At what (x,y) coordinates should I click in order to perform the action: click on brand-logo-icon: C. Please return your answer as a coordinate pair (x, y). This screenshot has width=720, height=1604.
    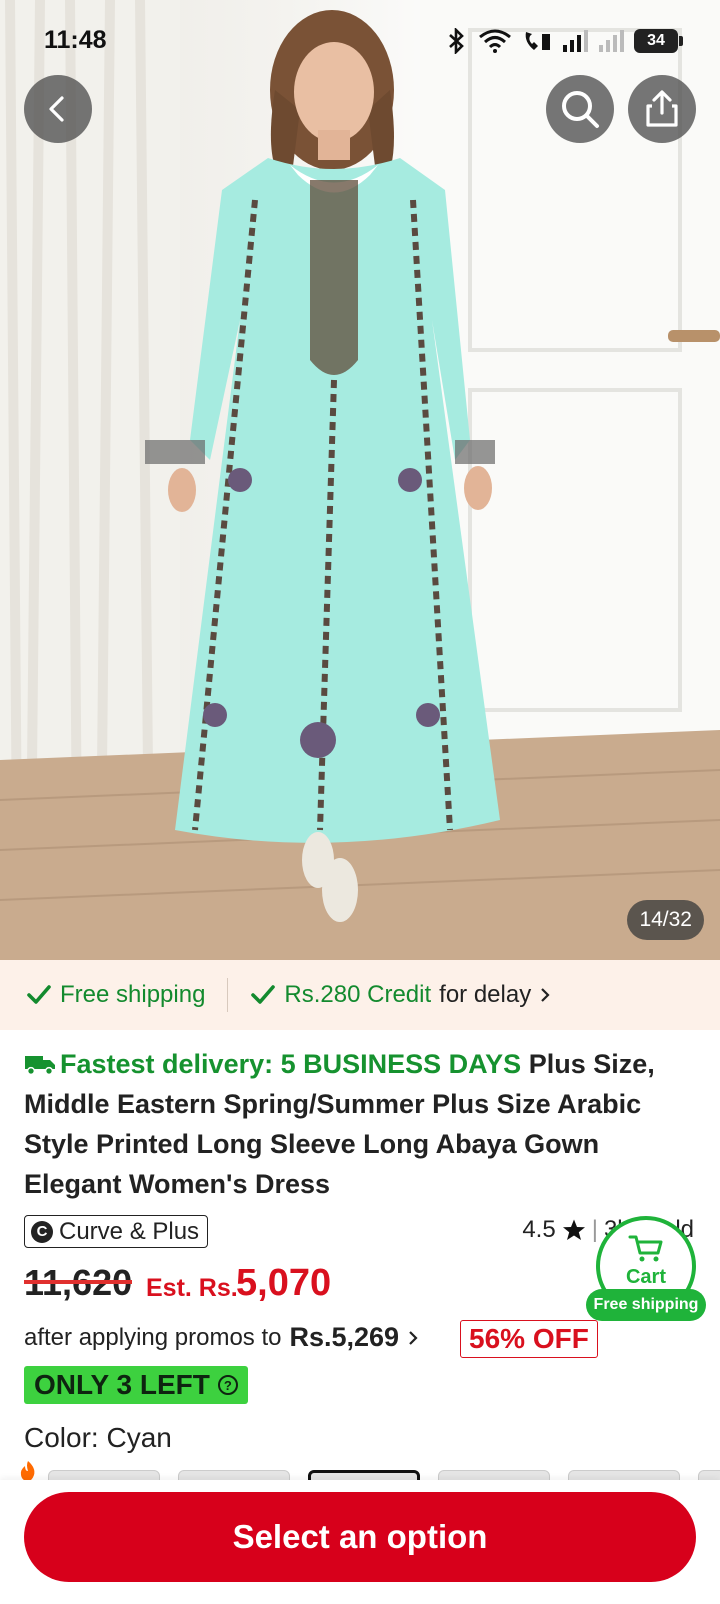
    Looking at the image, I should click on (42, 1231).